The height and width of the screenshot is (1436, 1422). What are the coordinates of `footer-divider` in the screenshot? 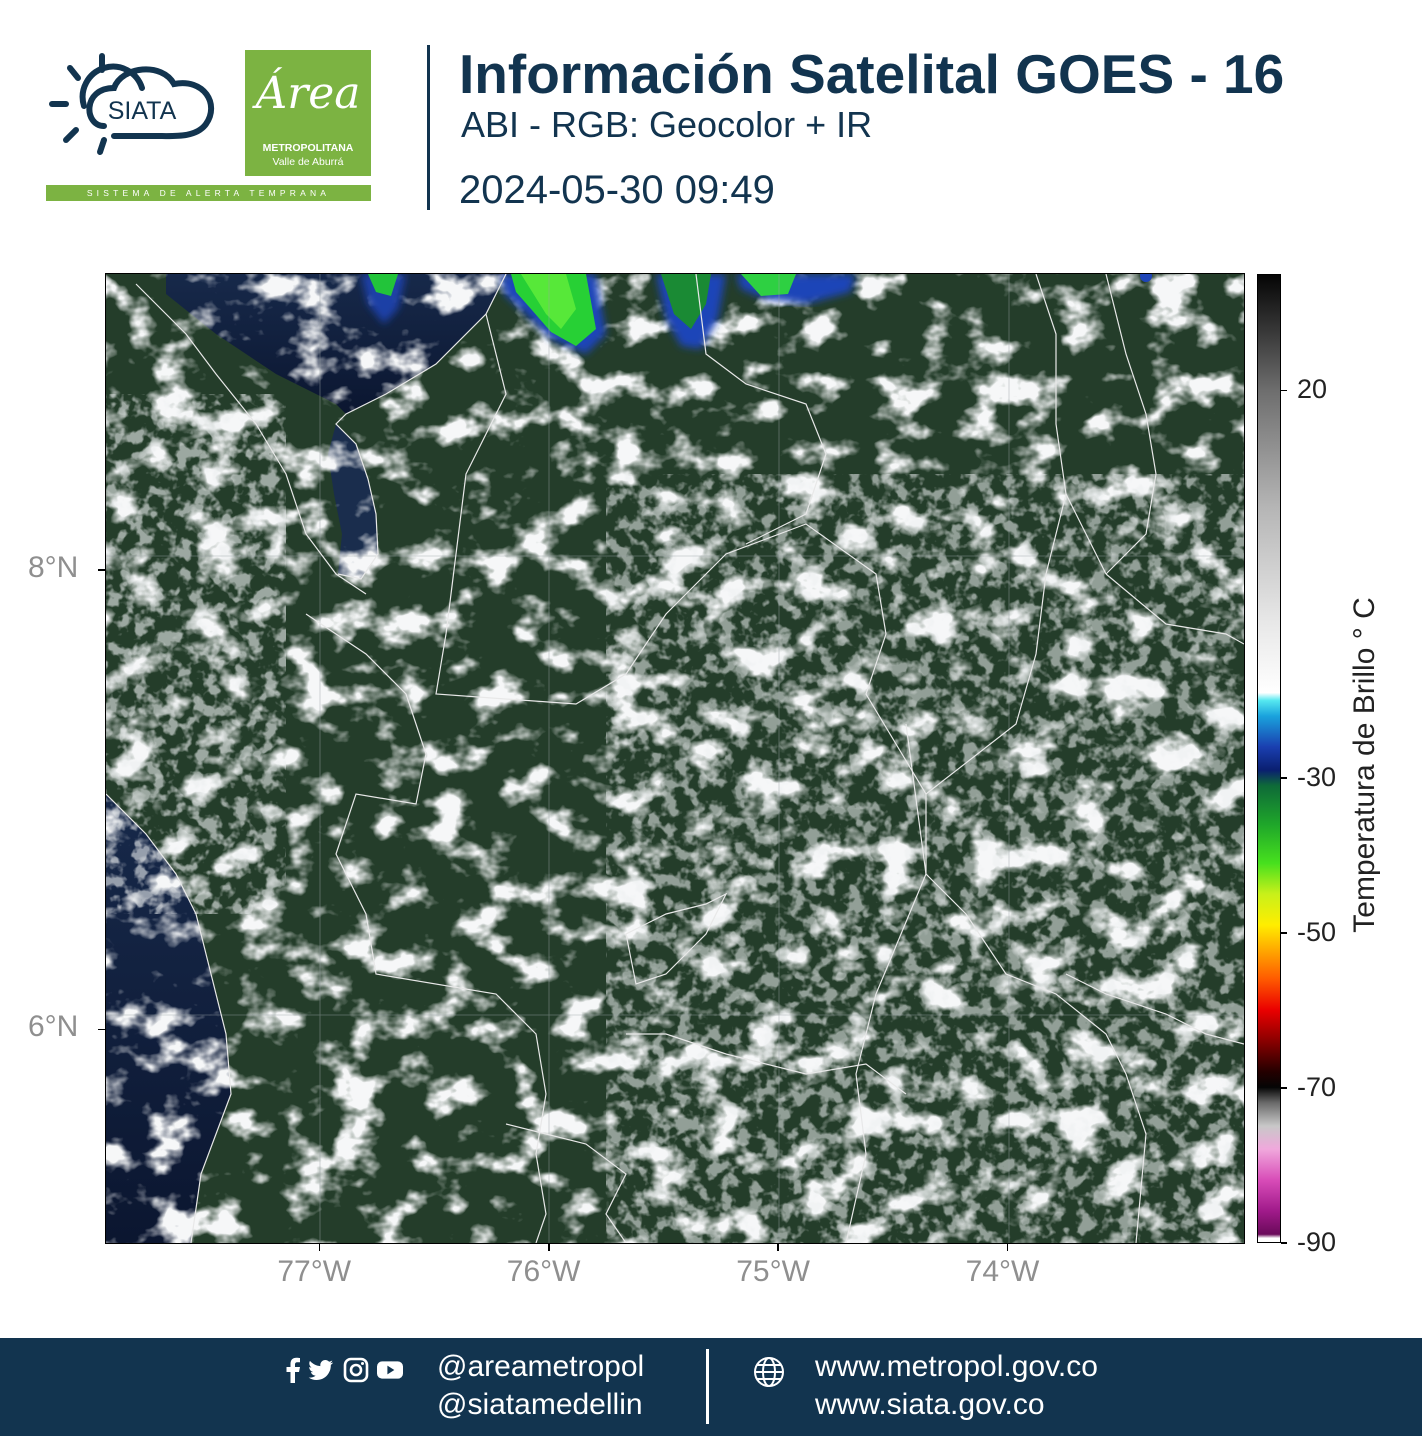 It's located at (707, 1386).